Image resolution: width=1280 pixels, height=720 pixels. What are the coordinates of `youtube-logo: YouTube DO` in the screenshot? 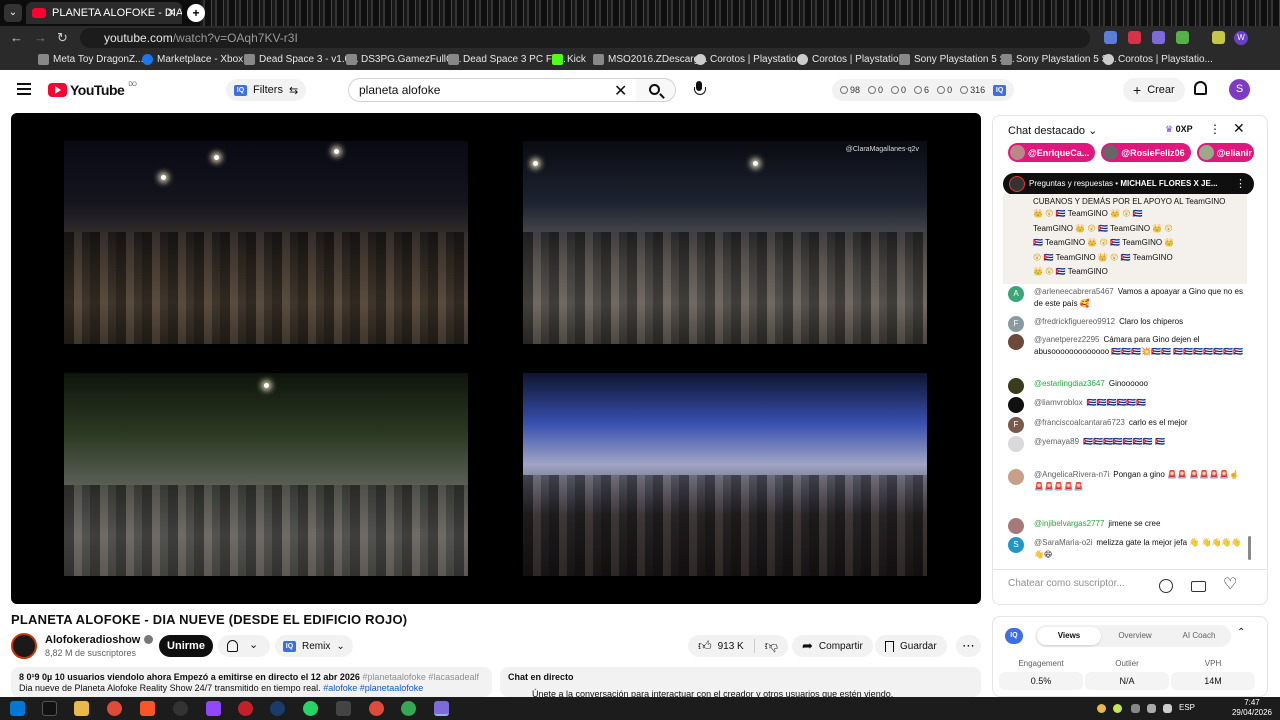 It's located at (92, 90).